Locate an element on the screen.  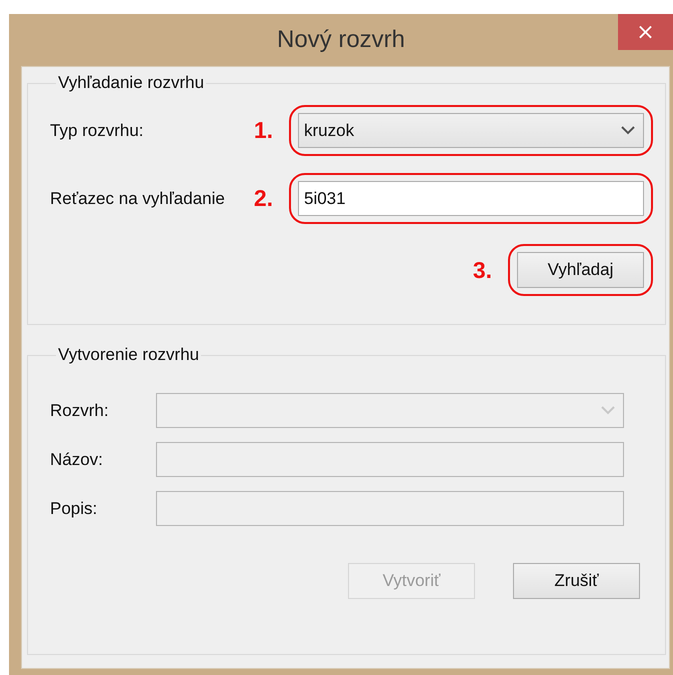
close-button: × is located at coordinates (645, 32).